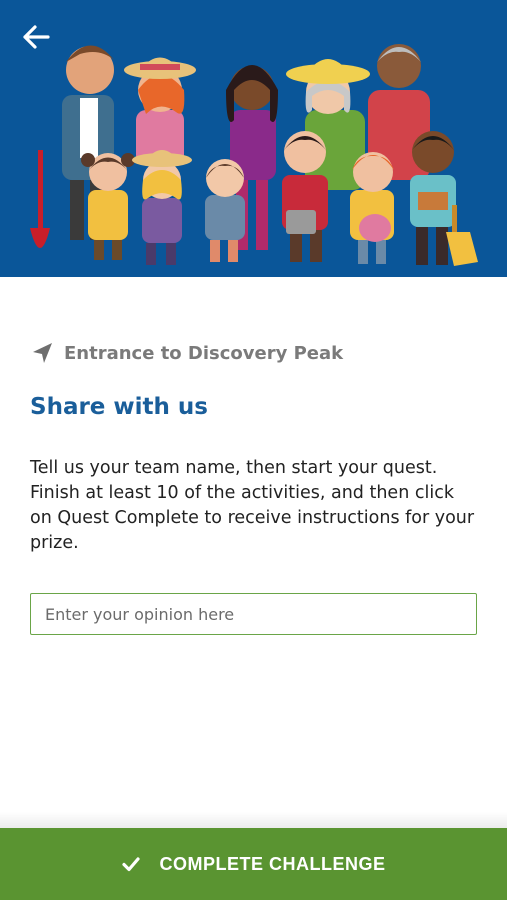 The width and height of the screenshot is (507, 900). I want to click on back-arrow-icon, so click(36, 37).